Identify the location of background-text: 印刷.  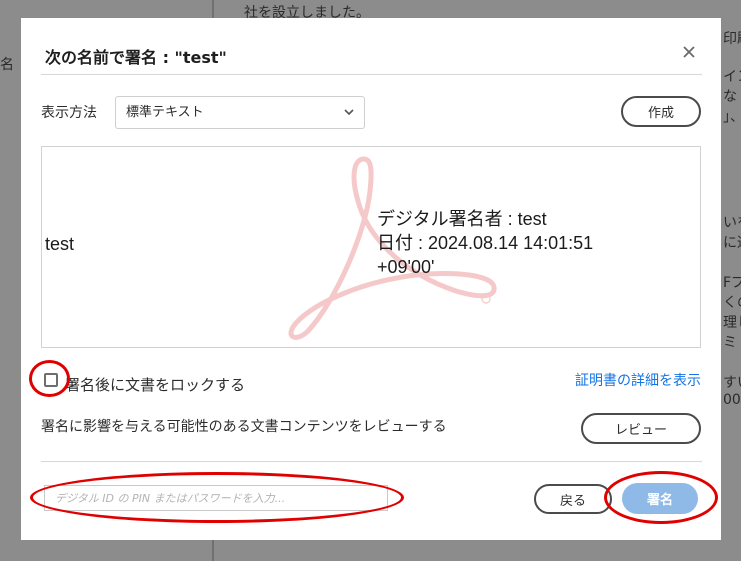
(732, 39).